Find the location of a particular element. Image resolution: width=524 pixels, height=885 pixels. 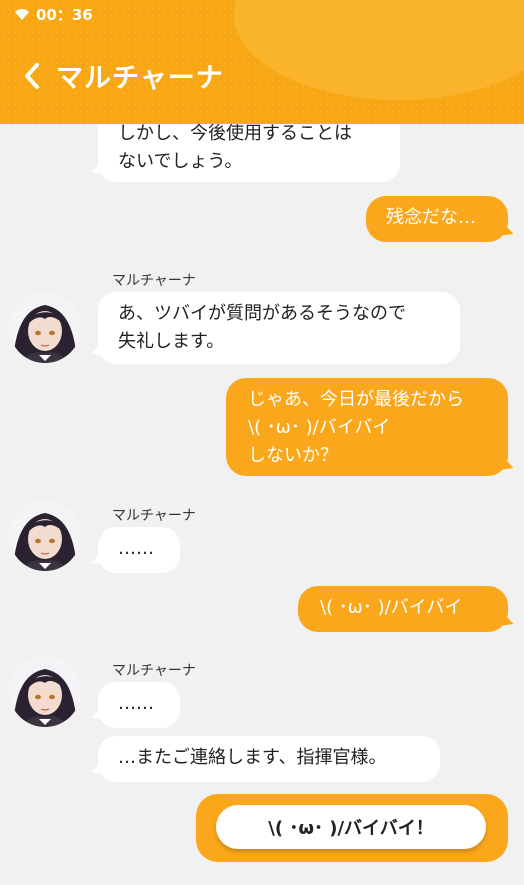

reply-choice-button: \( ･ω･ )/バイバイ！ is located at coordinates (351, 827).